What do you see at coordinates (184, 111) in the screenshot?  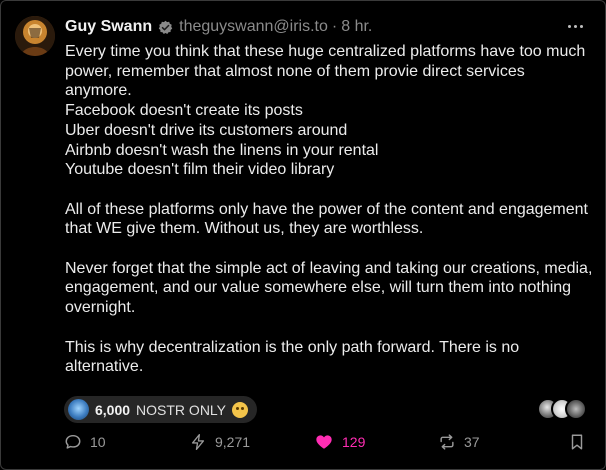 I see `content-line: Facebook doesn't create its posts` at bounding box center [184, 111].